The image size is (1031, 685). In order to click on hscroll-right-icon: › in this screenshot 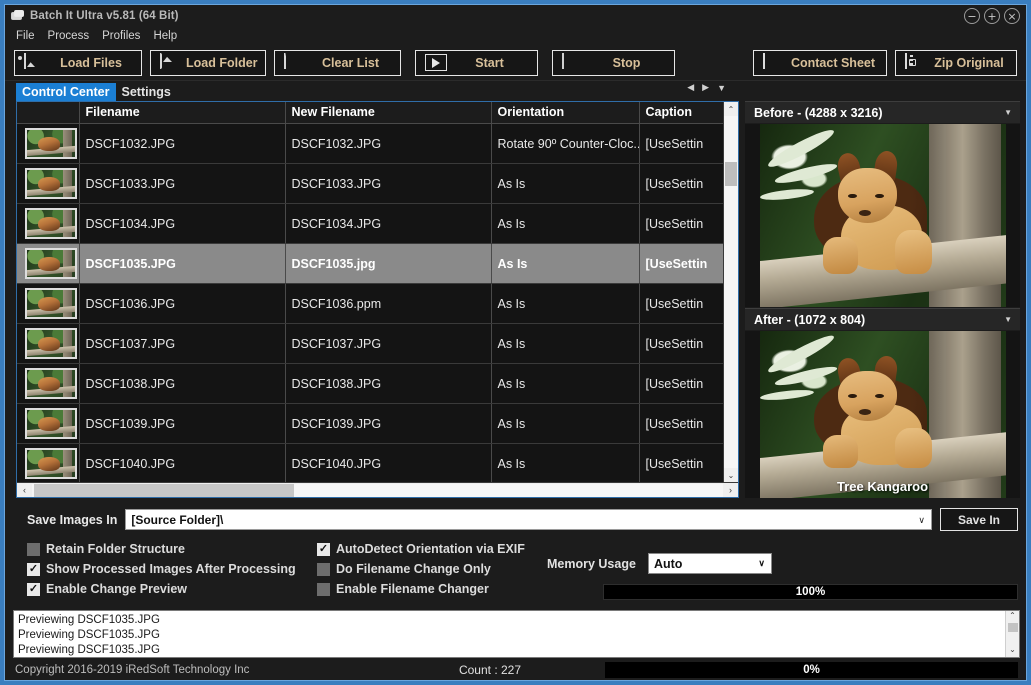, I will do `click(730, 490)`.